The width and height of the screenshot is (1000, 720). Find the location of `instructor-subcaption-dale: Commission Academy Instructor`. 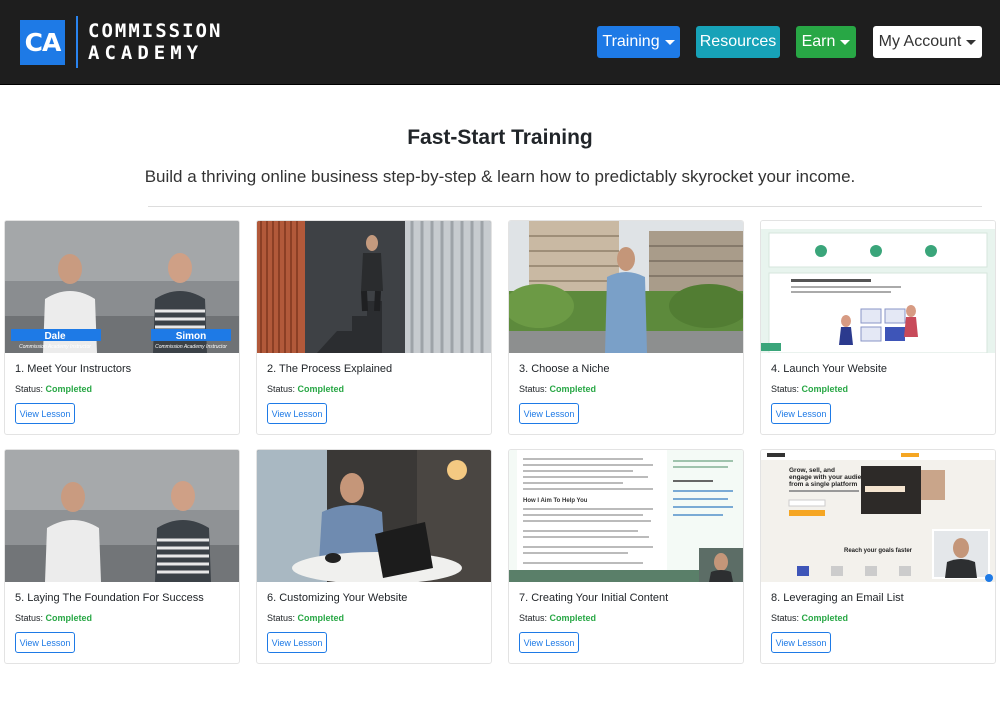

instructor-subcaption-dale: Commission Academy Instructor is located at coordinates (55, 347).